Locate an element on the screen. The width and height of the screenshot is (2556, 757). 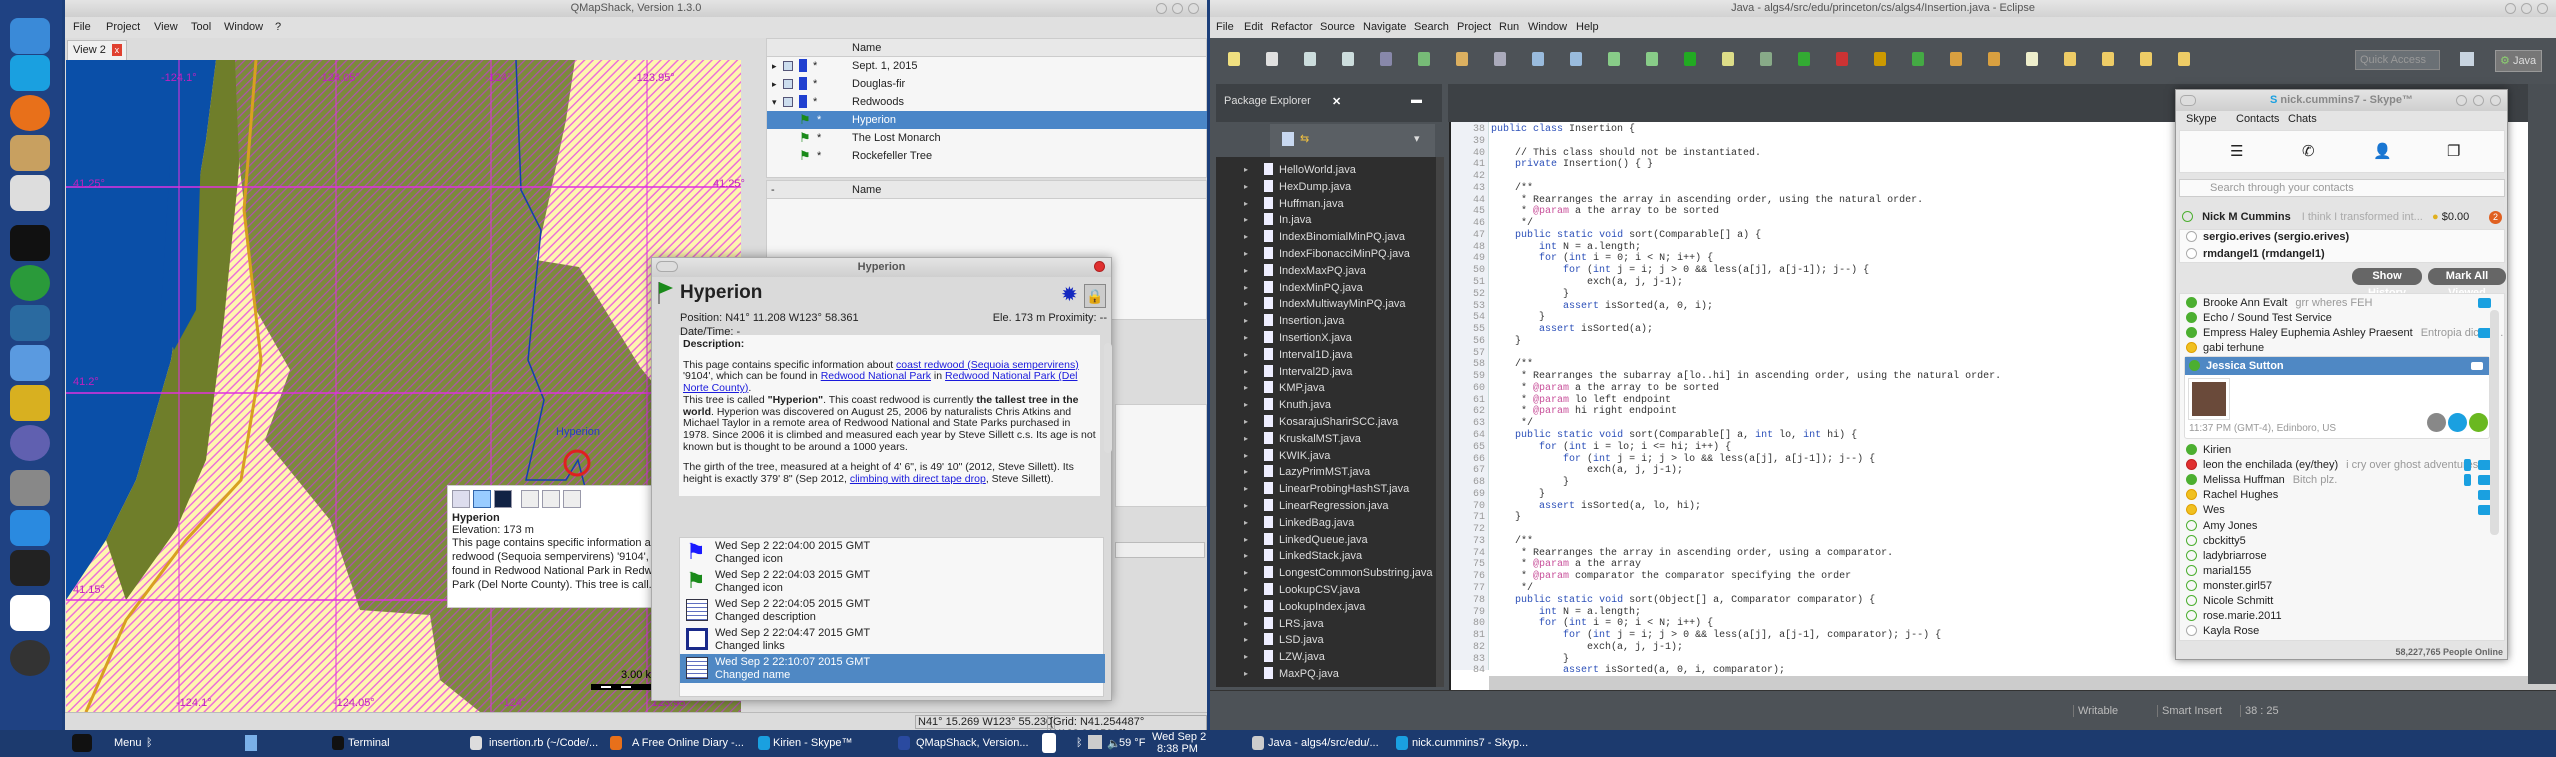
edit-icon is located at coordinates (530, 499).